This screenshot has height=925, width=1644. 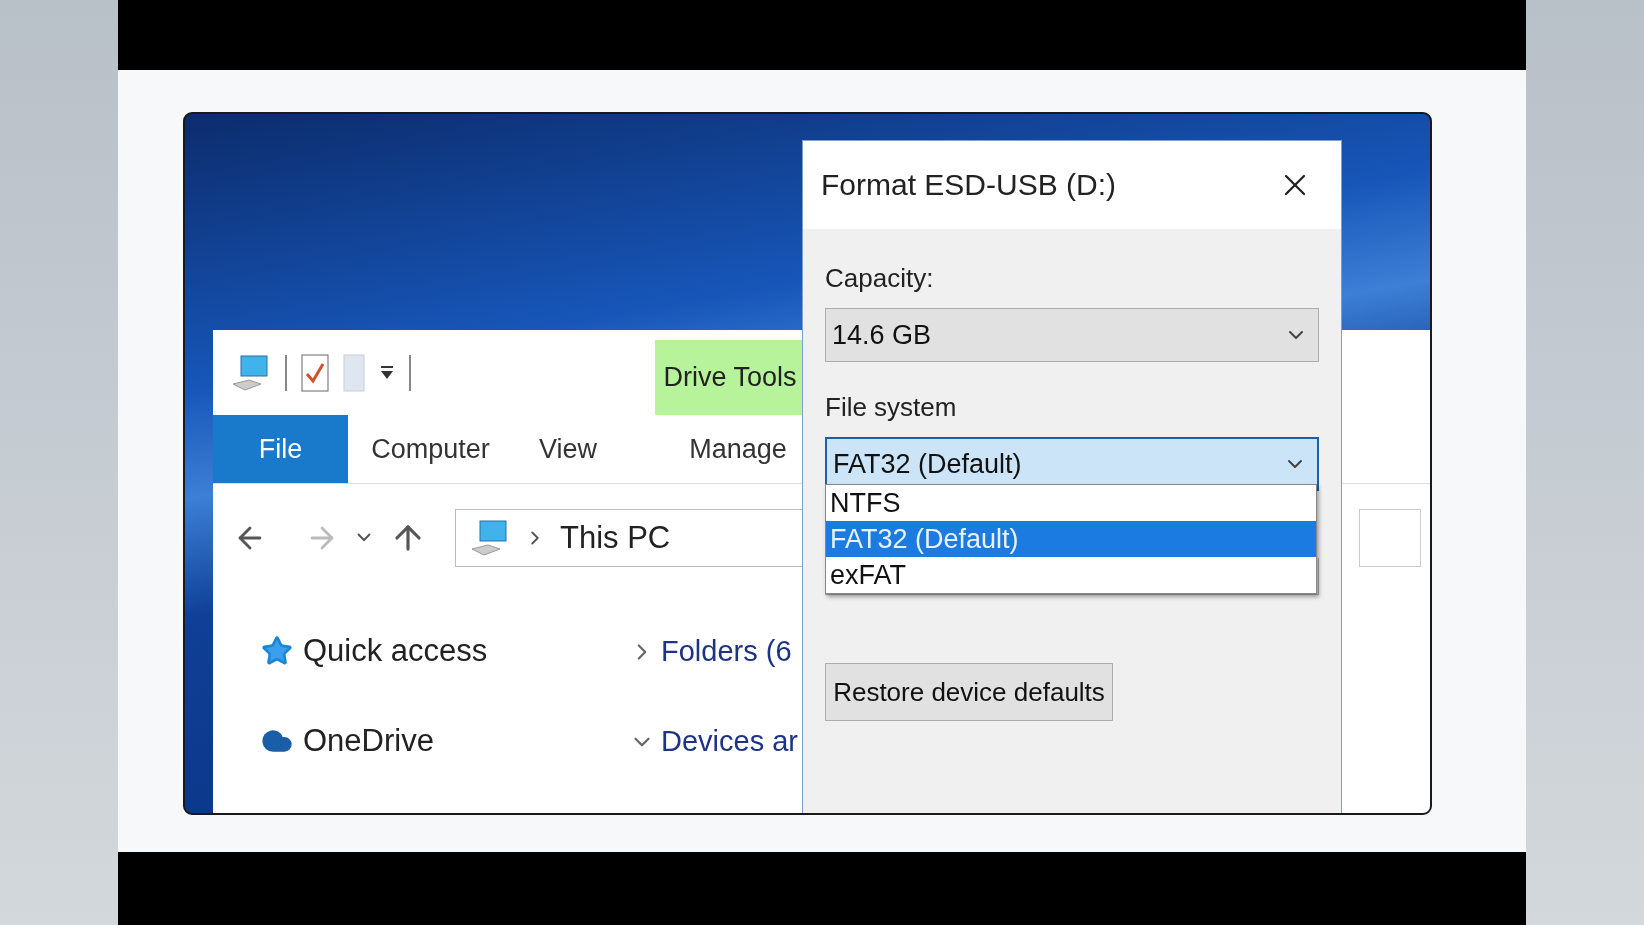 What do you see at coordinates (969, 185) in the screenshot?
I see `dialog-title: Format ESD-USB (D:)` at bounding box center [969, 185].